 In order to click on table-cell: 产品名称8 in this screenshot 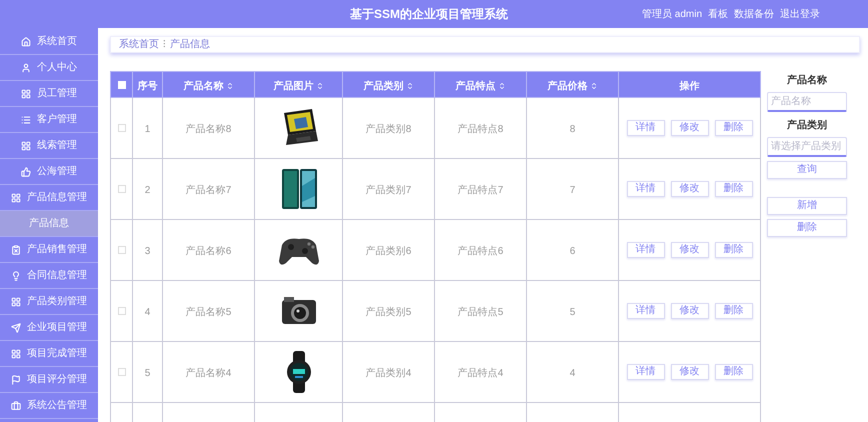, I will do `click(209, 129)`.